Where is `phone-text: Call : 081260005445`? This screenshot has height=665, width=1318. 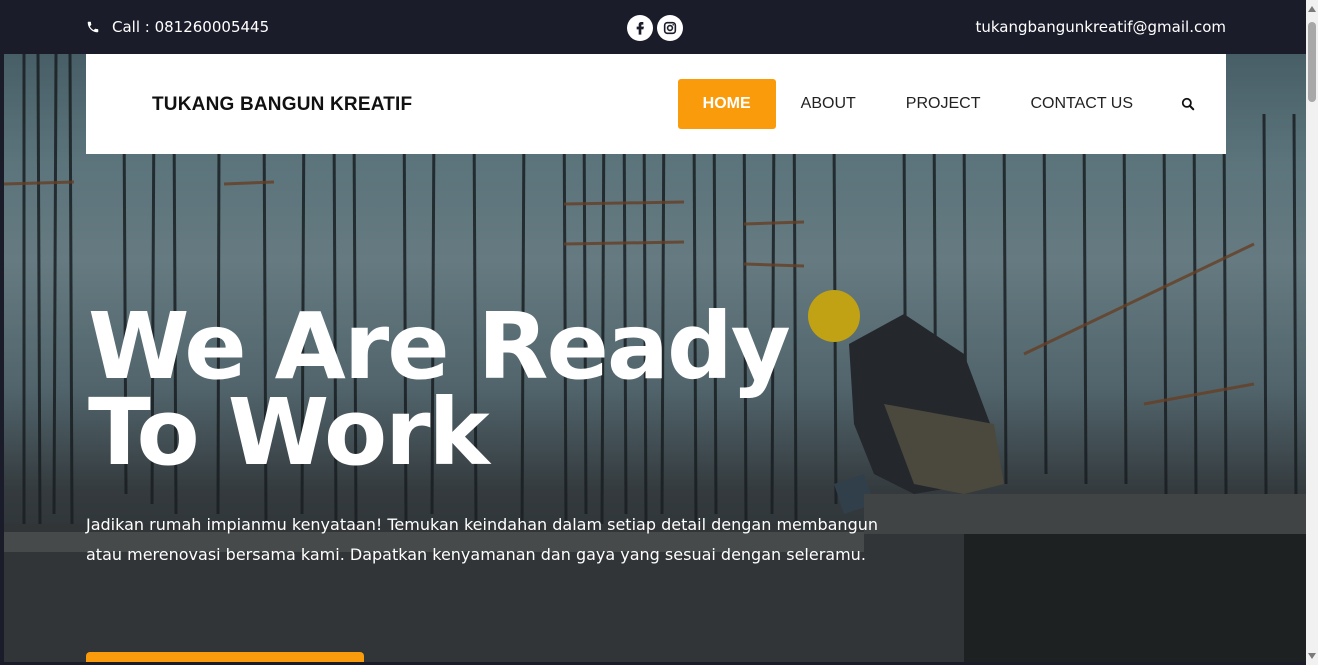
phone-text: Call : 081260005445 is located at coordinates (191, 27).